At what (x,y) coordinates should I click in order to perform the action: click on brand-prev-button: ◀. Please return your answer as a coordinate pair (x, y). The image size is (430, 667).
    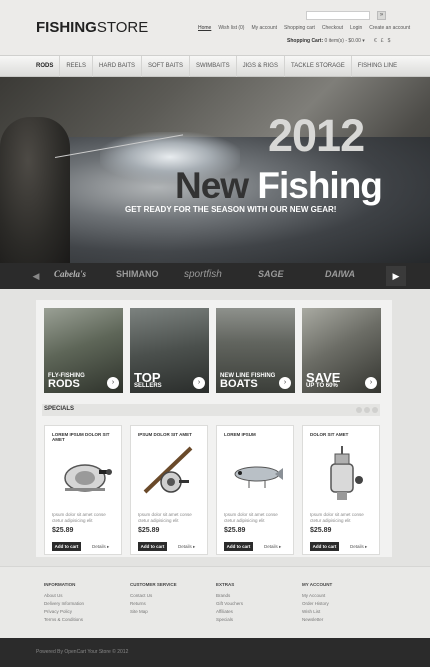
    Looking at the image, I should click on (36, 276).